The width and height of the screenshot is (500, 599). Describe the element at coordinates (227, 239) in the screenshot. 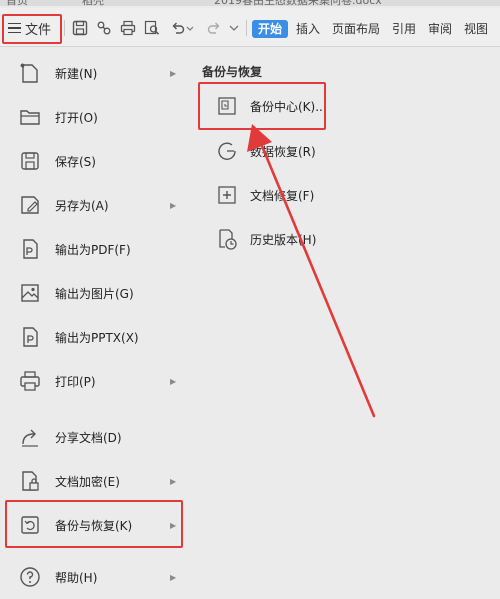

I see `history-version-icon` at that location.